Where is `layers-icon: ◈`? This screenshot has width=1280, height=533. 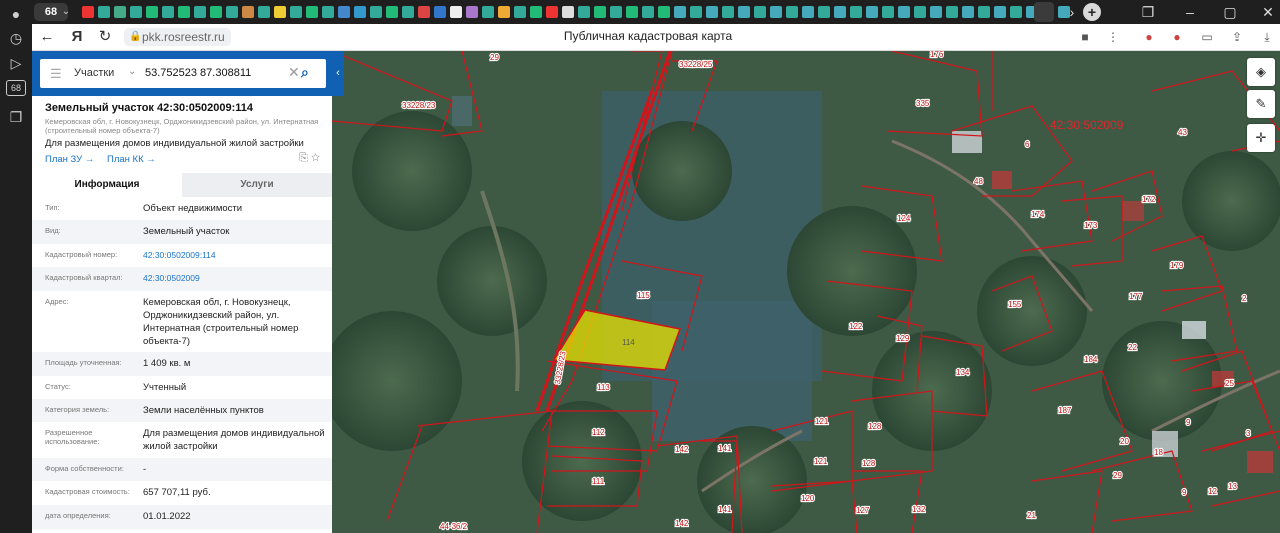
layers-icon: ◈ is located at coordinates (1261, 72).